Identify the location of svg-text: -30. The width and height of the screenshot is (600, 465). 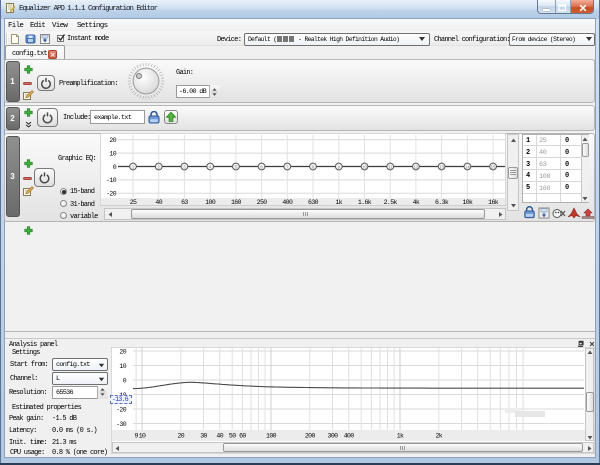
(121, 424).